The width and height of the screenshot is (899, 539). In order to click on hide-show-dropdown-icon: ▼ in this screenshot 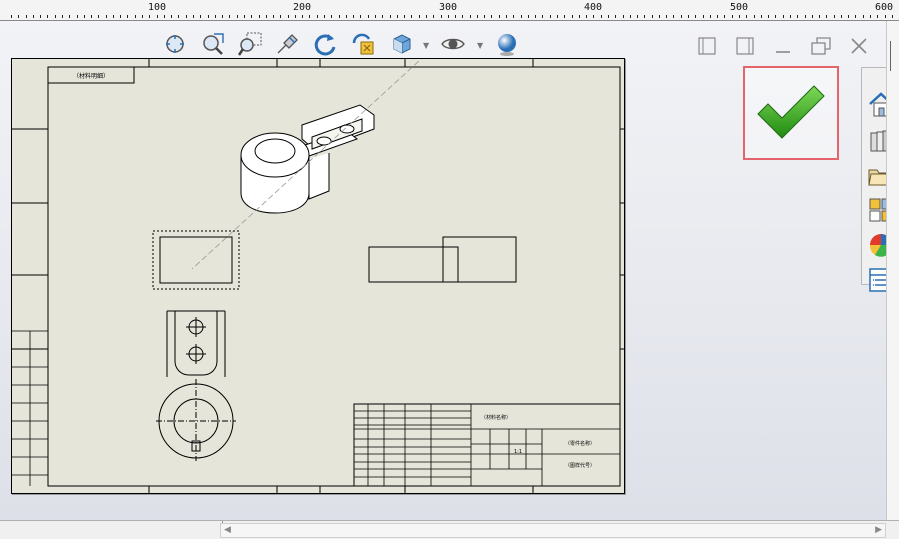, I will do `click(480, 45)`.